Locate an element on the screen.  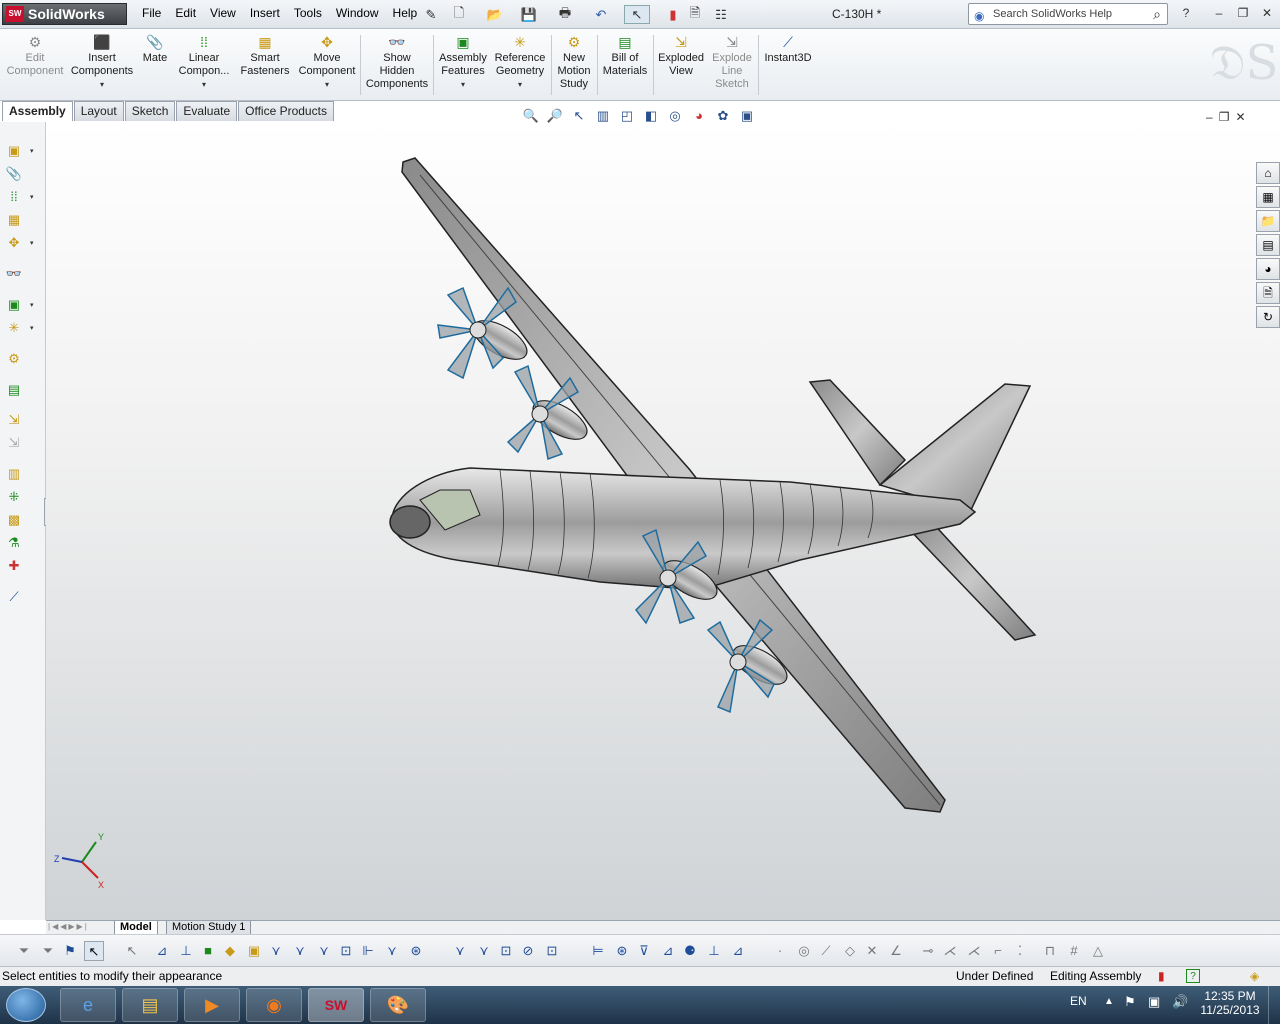
filter-loops-icon: ⊛ is located at coordinates (622, 951).